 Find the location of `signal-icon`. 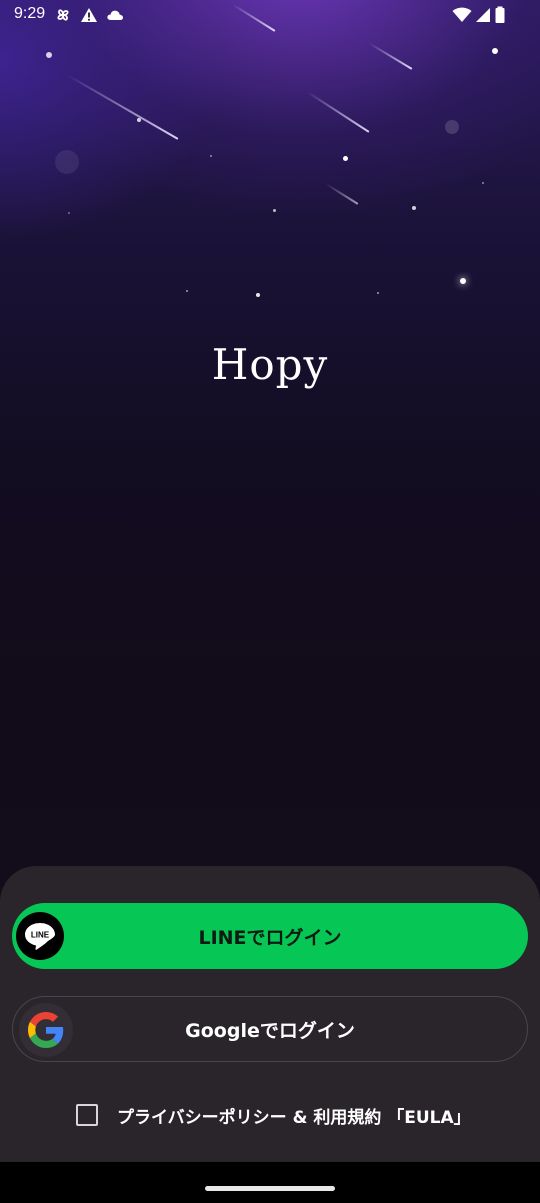

signal-icon is located at coordinates (483, 15).